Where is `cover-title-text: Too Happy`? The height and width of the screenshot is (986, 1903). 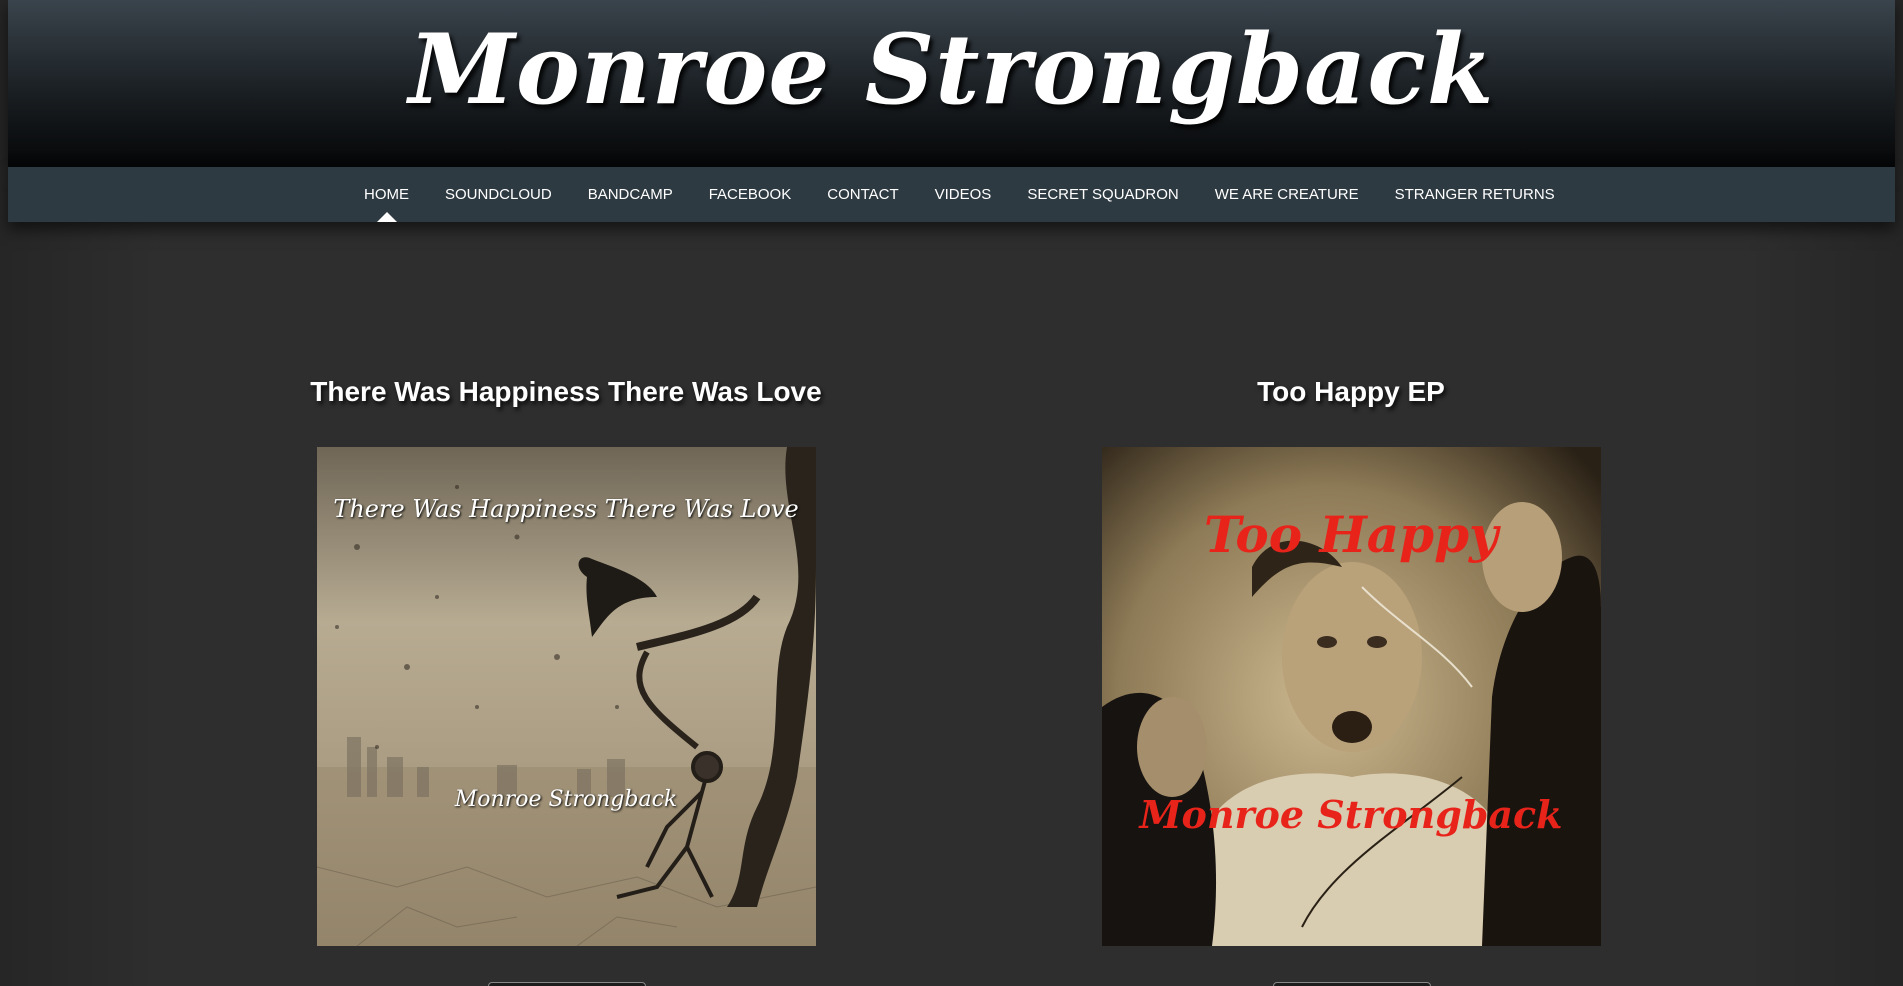
cover-title-text: Too Happy is located at coordinates (1351, 534).